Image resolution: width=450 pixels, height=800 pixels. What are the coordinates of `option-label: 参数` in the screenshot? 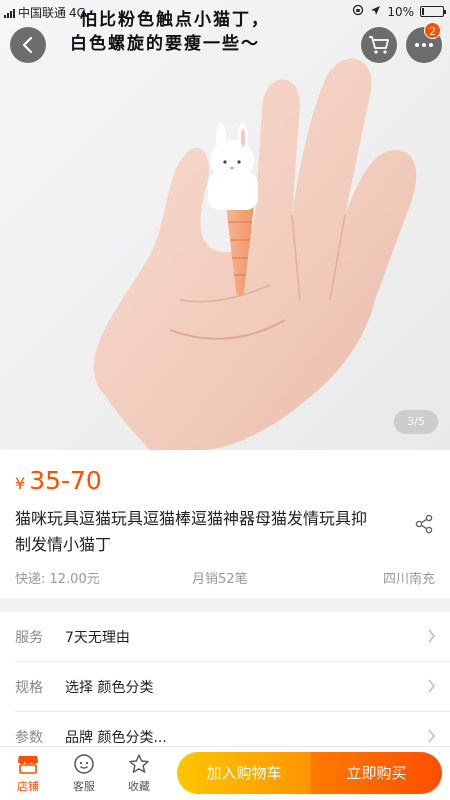 It's located at (29, 738).